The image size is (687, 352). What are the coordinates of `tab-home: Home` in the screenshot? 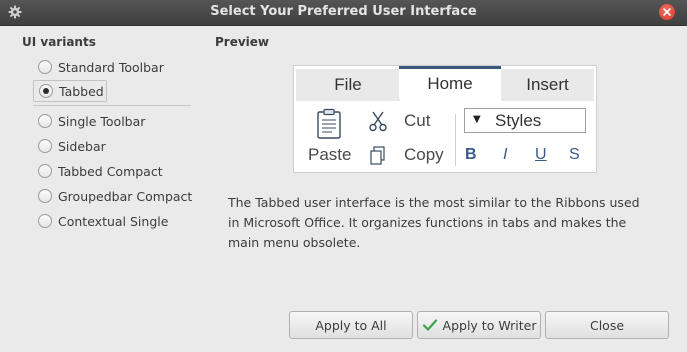 It's located at (450, 82).